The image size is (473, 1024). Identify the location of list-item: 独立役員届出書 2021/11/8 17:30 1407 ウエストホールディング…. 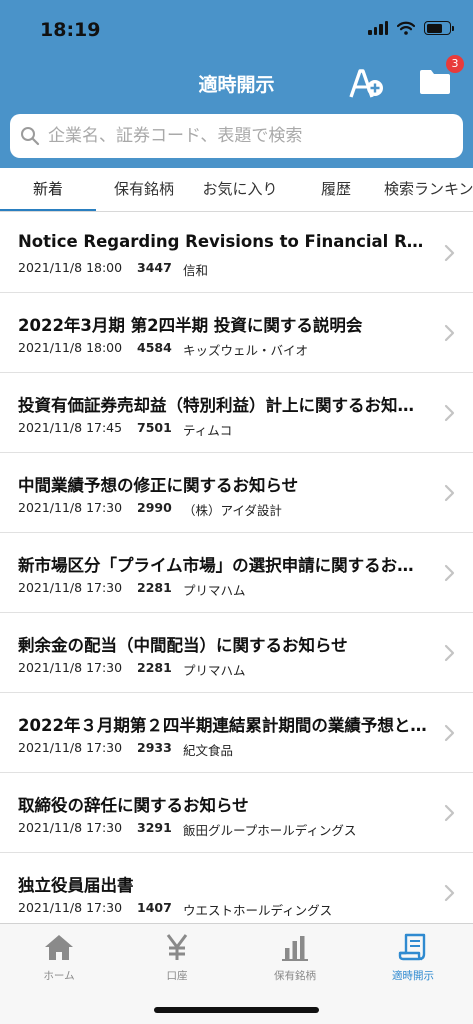
(236, 893).